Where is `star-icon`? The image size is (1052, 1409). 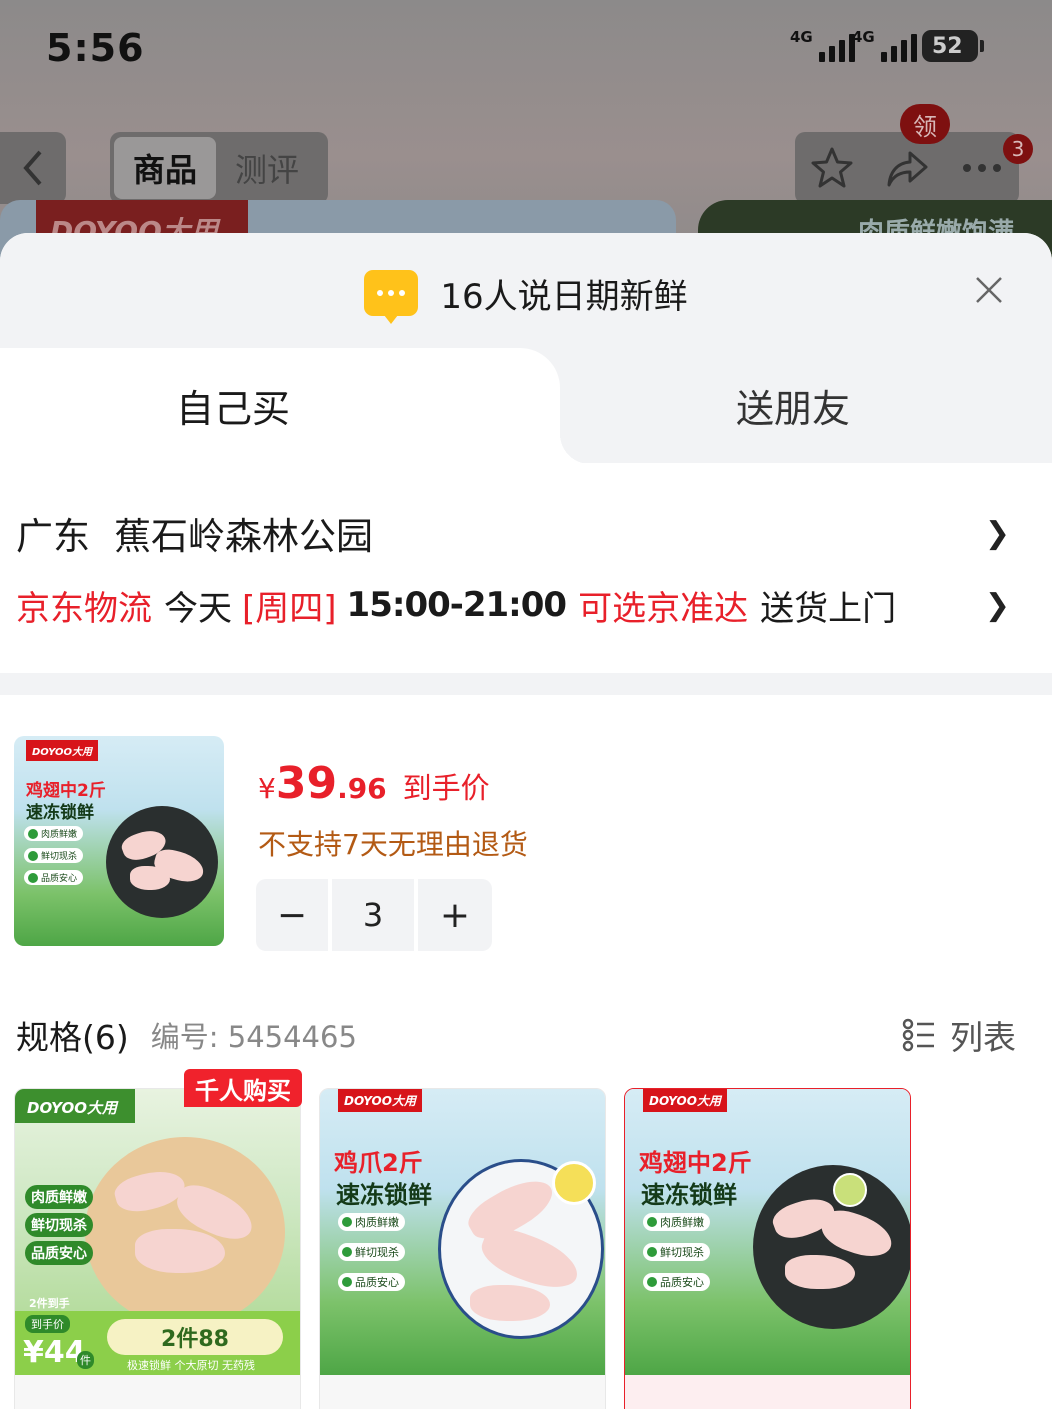 star-icon is located at coordinates (832, 167).